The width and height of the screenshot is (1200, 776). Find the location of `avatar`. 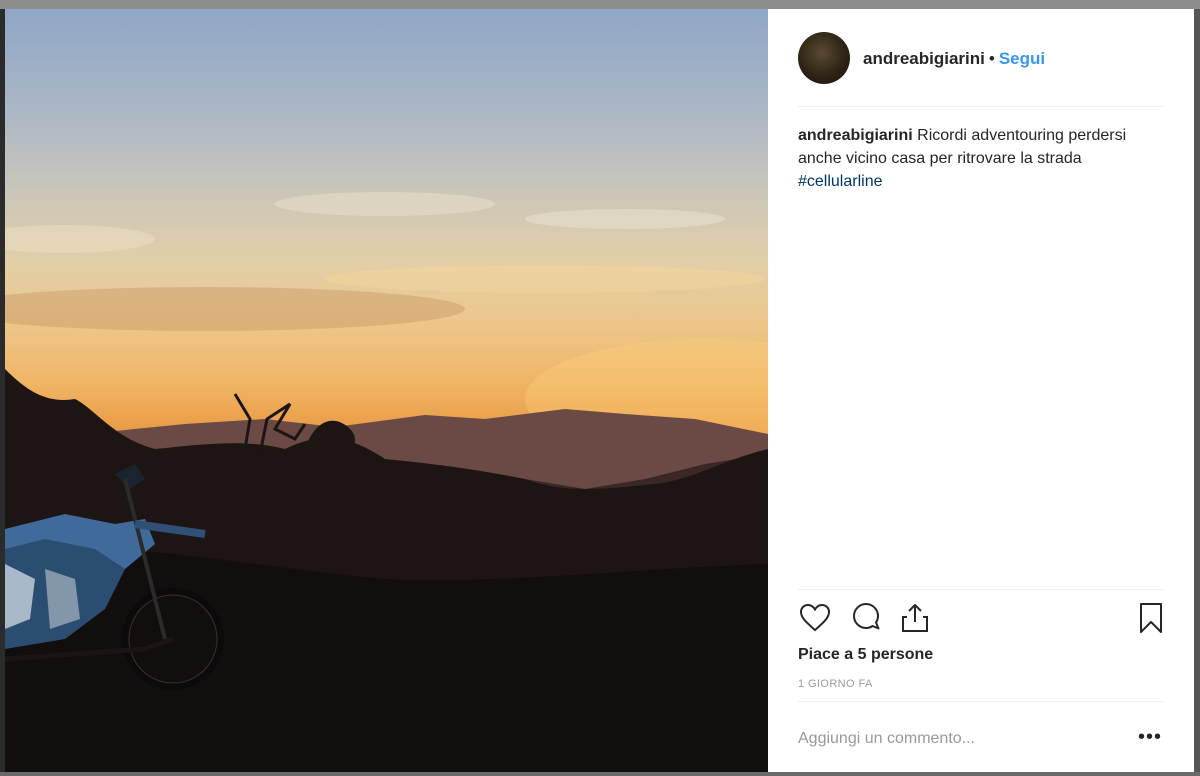

avatar is located at coordinates (824, 58).